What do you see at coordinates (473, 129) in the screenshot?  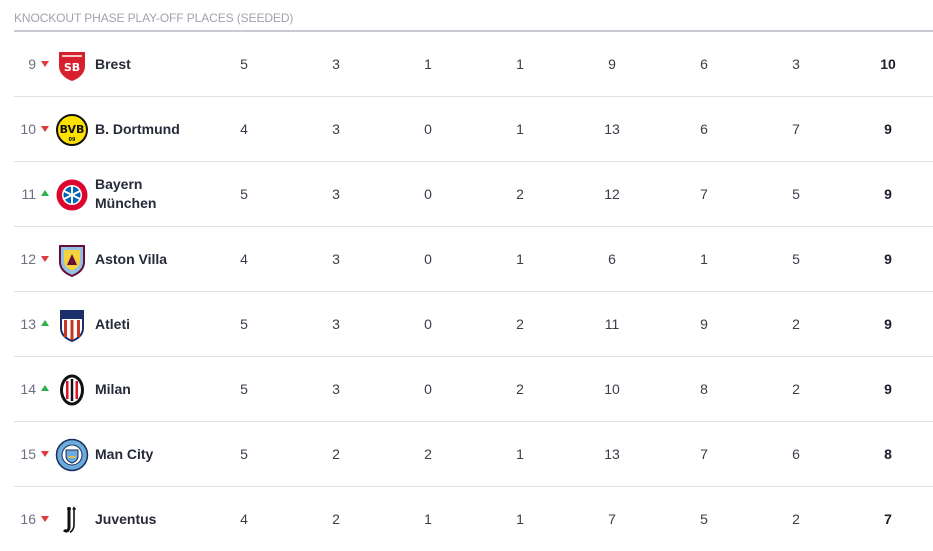 I see `table-row: 10 BVB 09 B. Dortmund 4 3 0 1 13 6 7 9` at bounding box center [473, 129].